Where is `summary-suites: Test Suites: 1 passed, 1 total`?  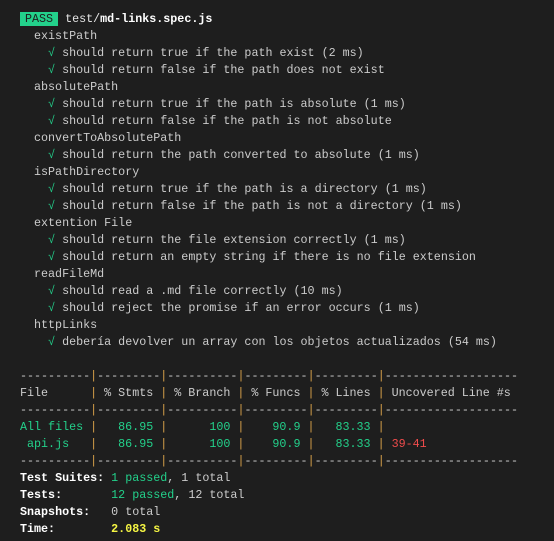 summary-suites: Test Suites: 1 passed, 1 total is located at coordinates (269, 478).